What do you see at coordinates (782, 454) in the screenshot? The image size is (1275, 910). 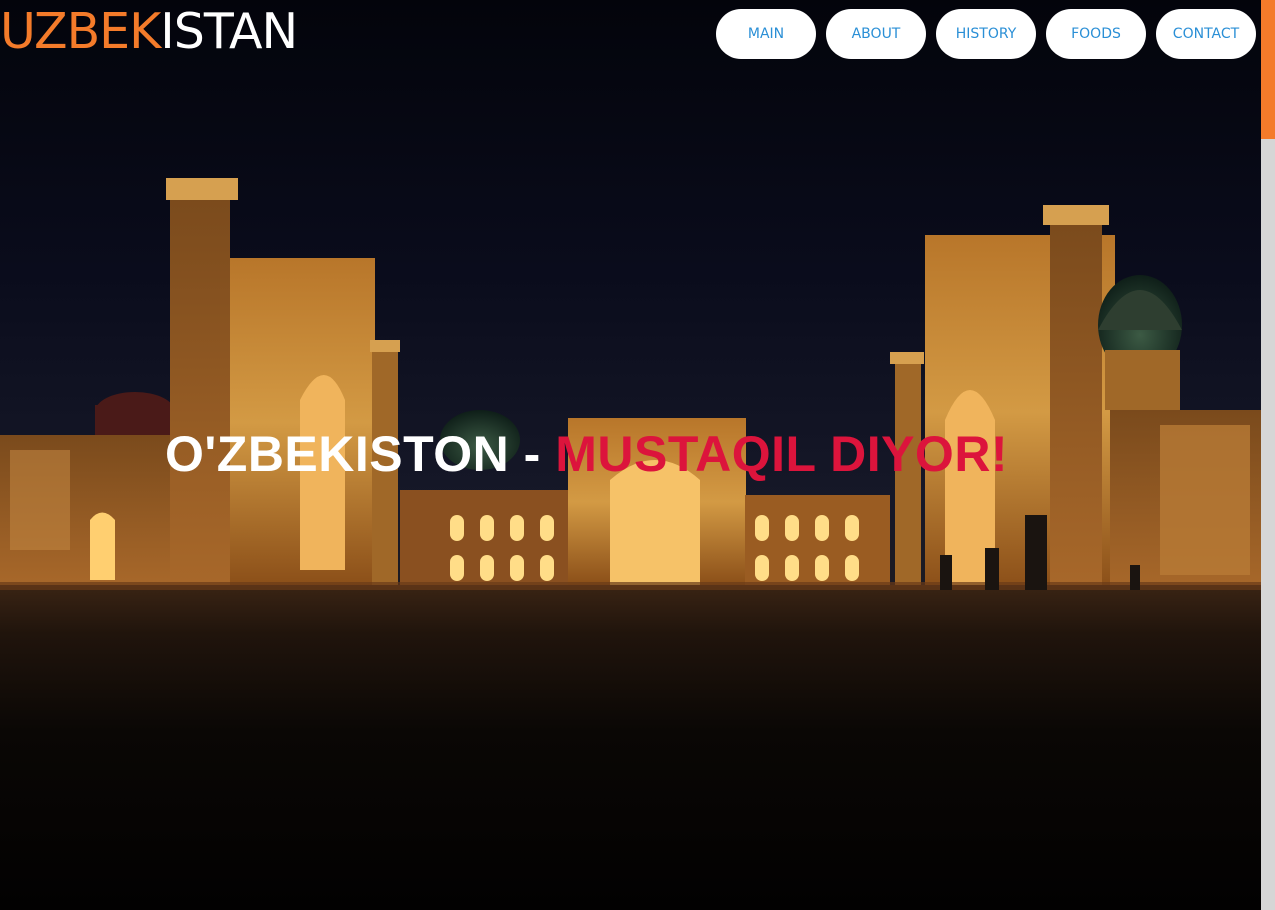 I see `headline-slogan: MUSTAQIL DIYOR!` at bounding box center [782, 454].